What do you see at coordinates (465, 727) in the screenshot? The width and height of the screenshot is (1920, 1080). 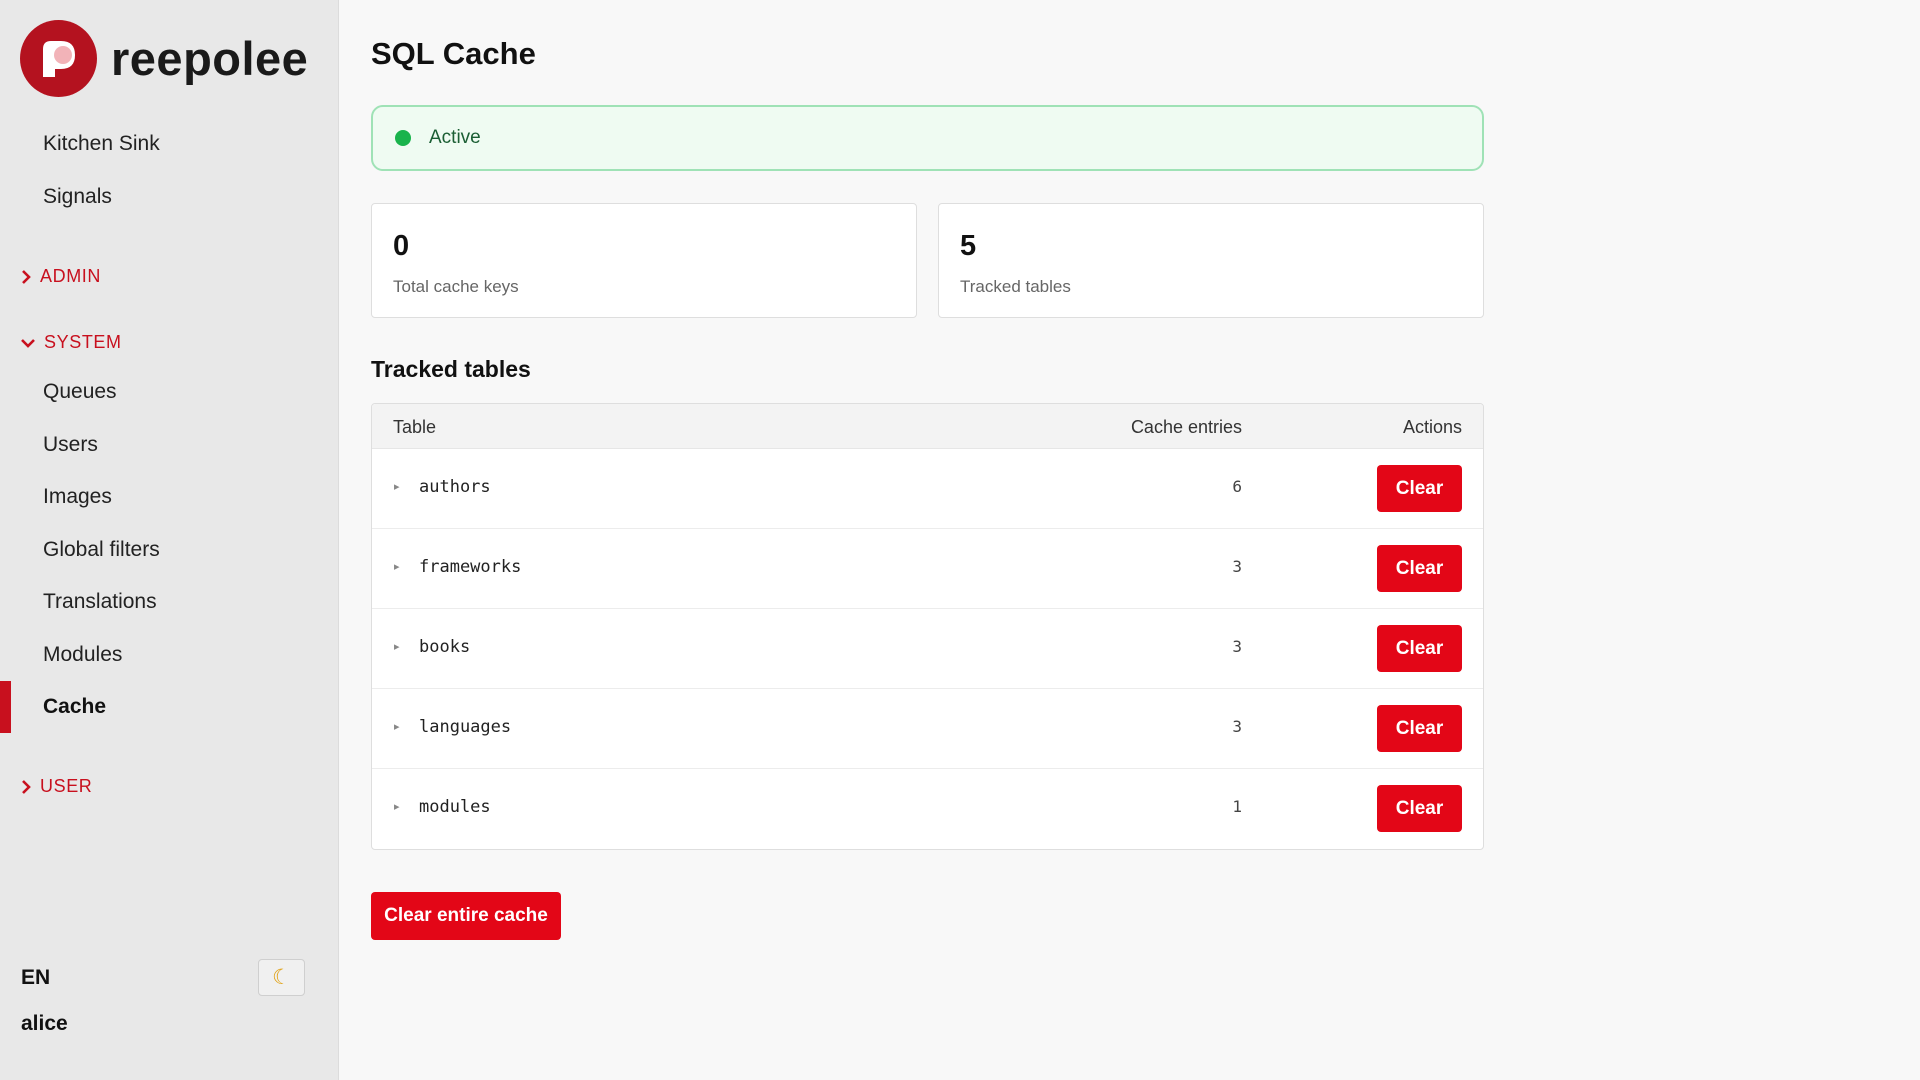 I see `table-name: languages` at bounding box center [465, 727].